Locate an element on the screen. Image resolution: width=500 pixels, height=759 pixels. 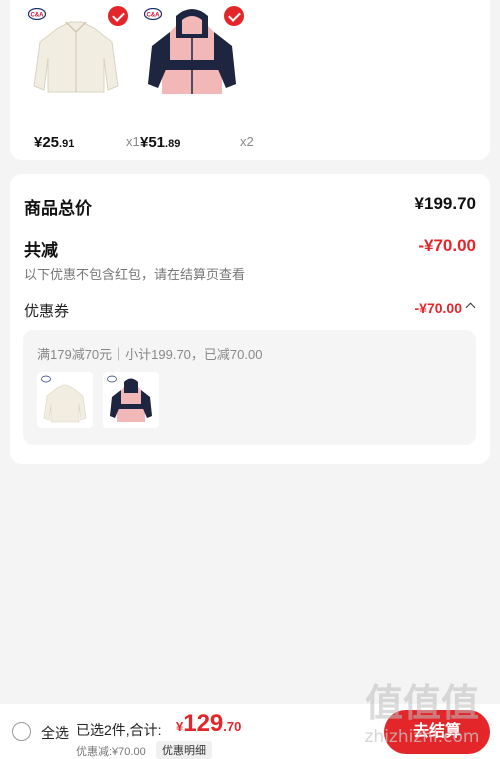
product-price: ¥25.91 is located at coordinates (54, 142).